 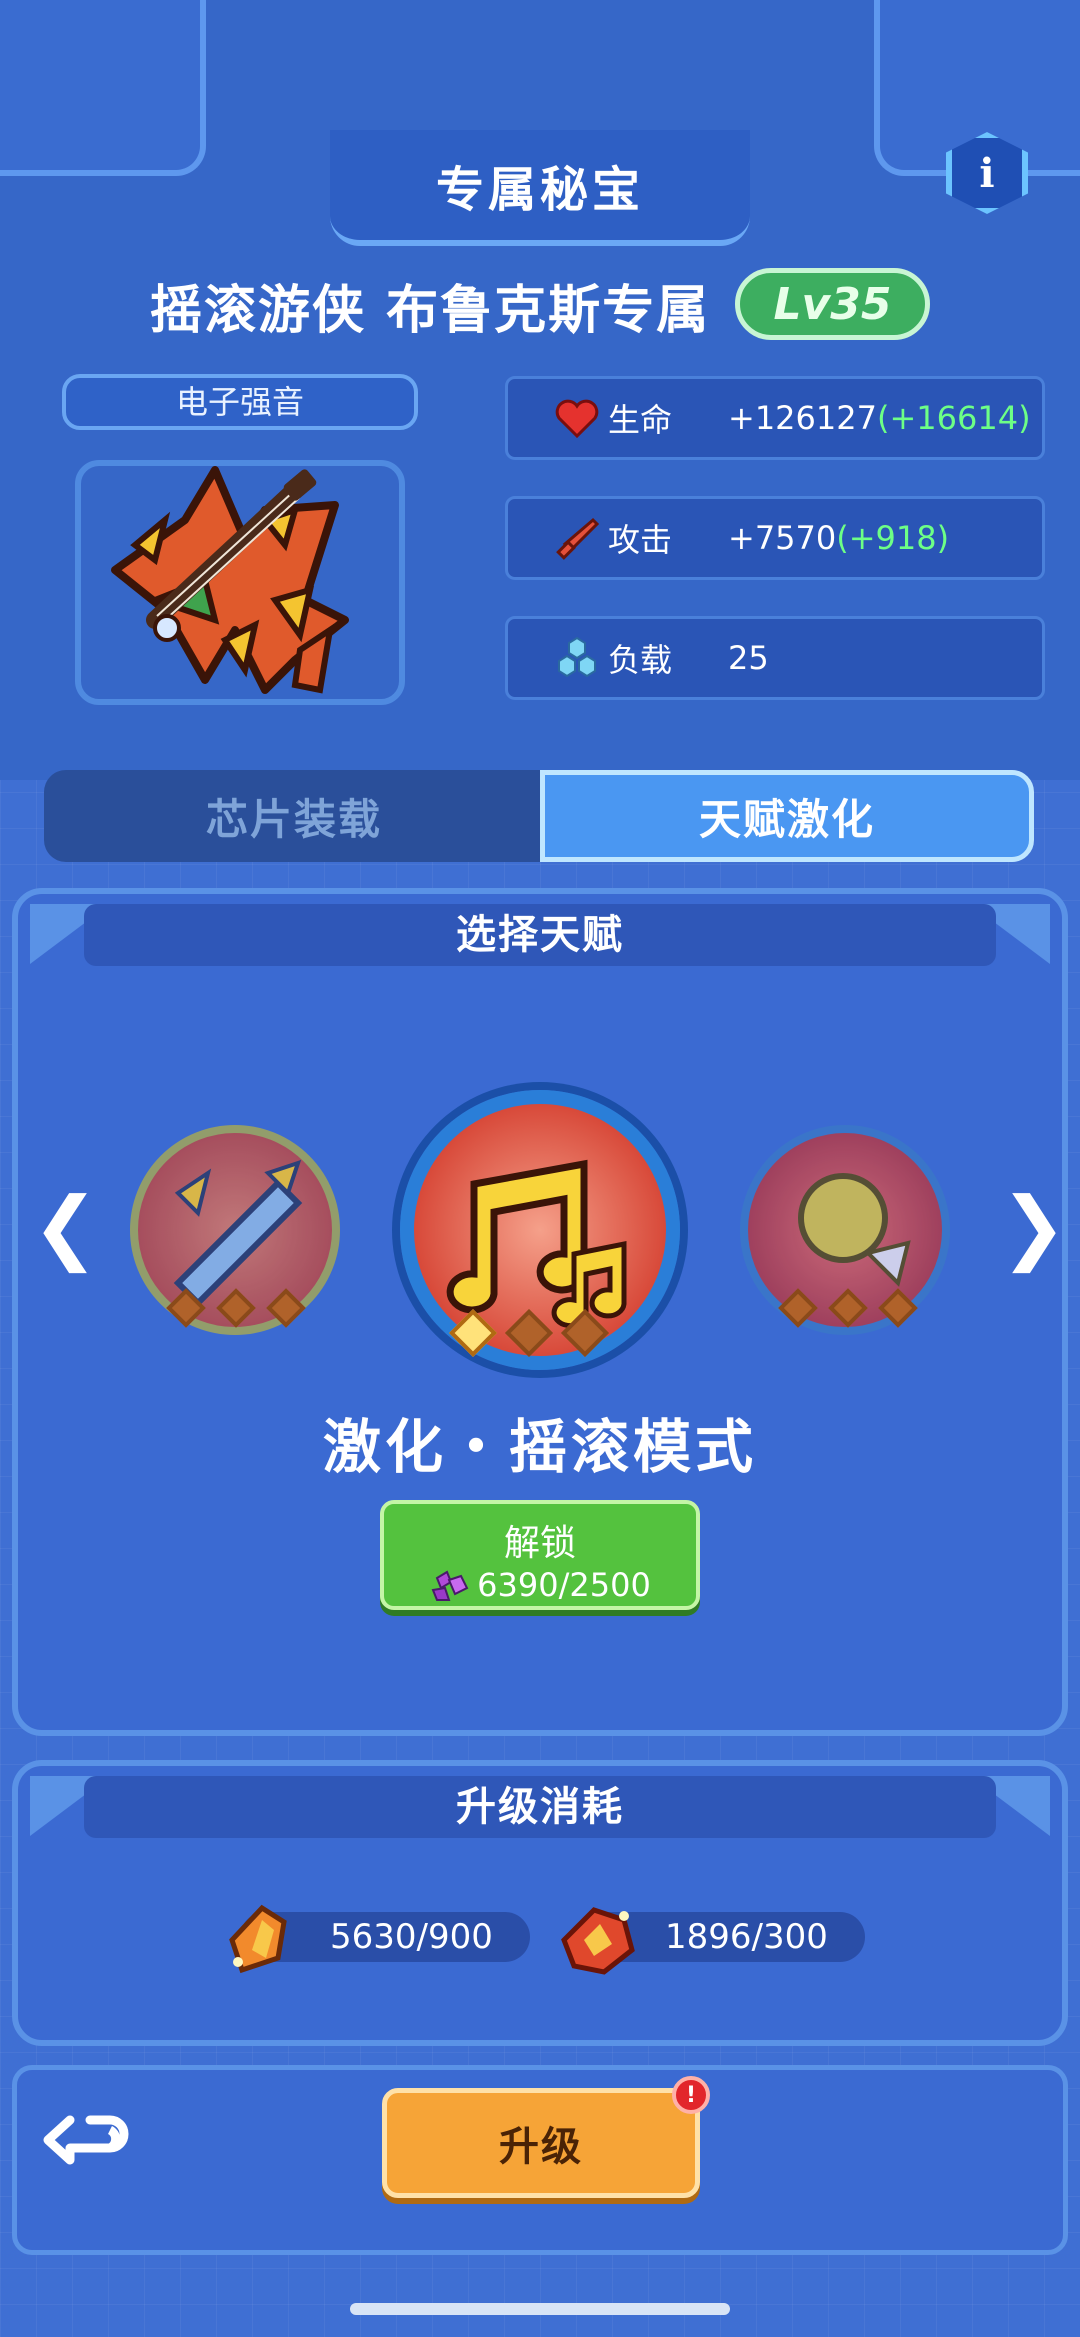 I want to click on stat-label: 生命, so click(x=640, y=420).